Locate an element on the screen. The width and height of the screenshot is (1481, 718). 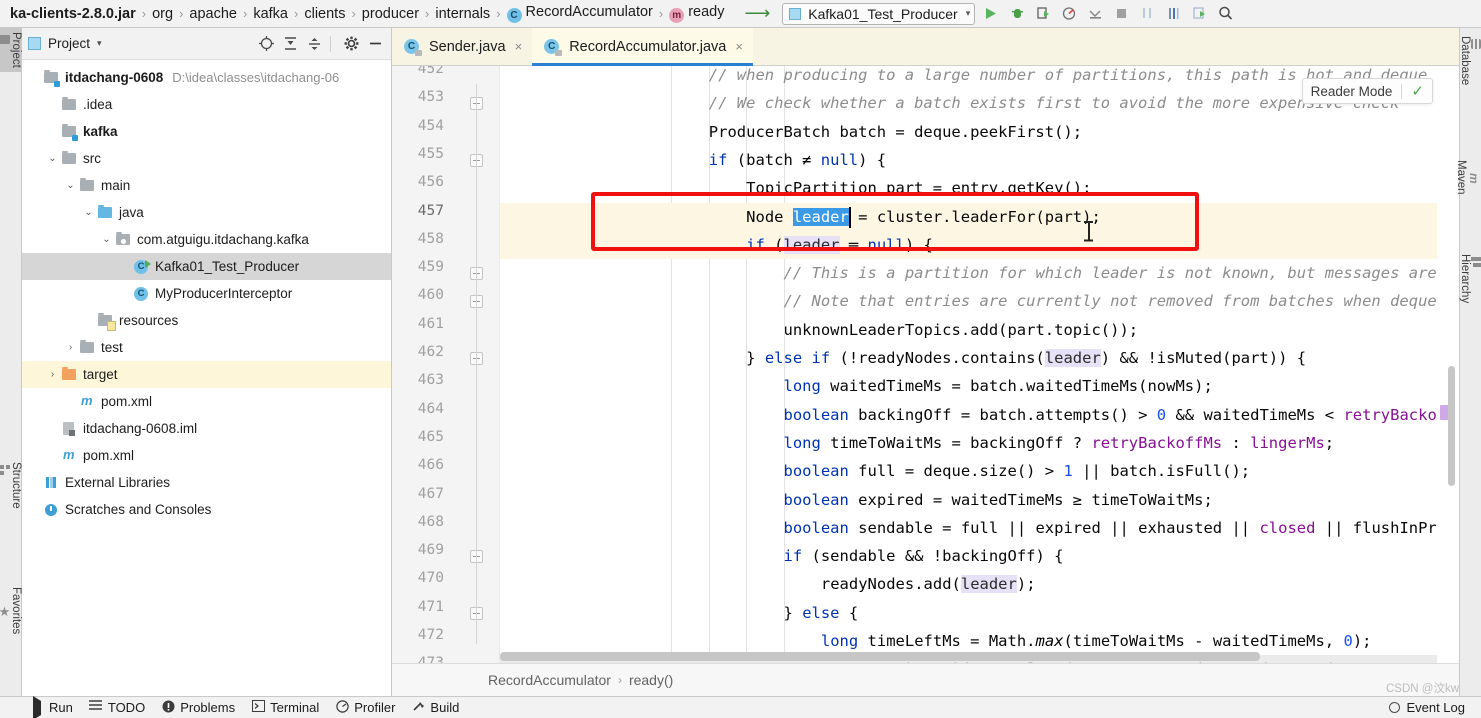
status-bar-profiler: Profiler is located at coordinates (365, 707).